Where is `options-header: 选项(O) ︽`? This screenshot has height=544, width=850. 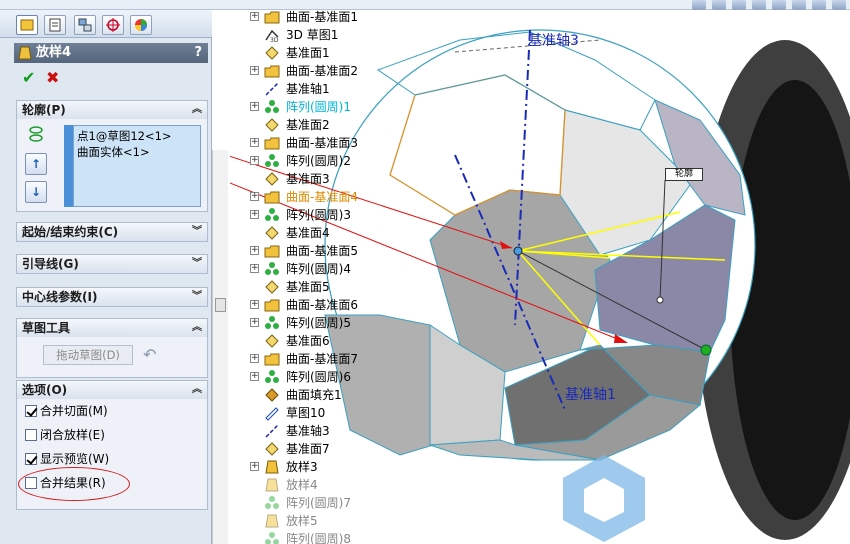 options-header: 选项(O) ︽ is located at coordinates (112, 390).